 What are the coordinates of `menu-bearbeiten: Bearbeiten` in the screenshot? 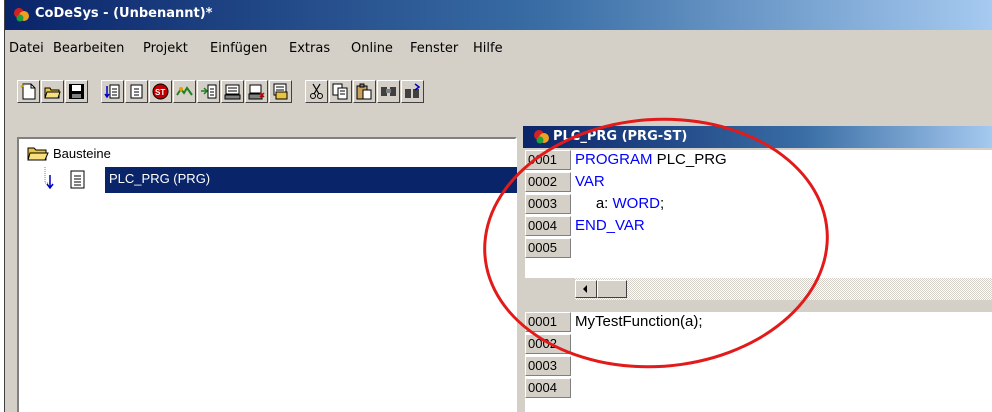 It's located at (88, 48).